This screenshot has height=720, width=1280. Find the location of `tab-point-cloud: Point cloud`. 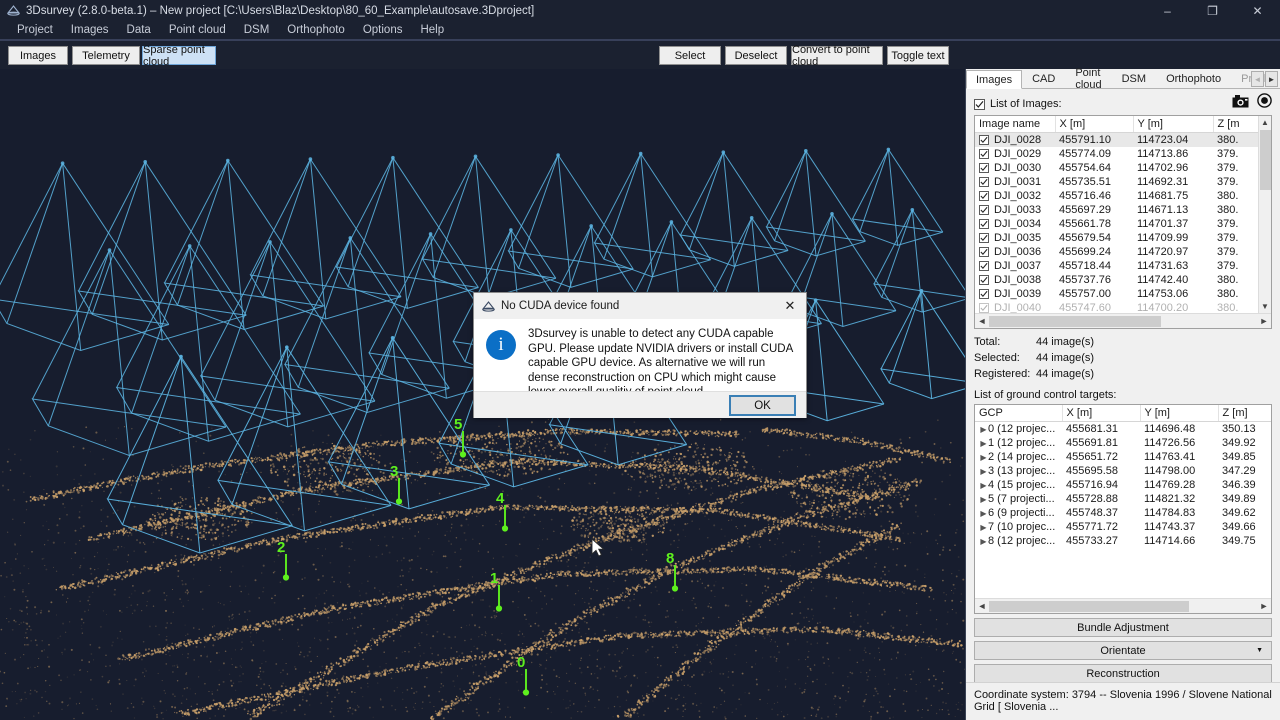

tab-point-cloud: Point cloud is located at coordinates (1088, 79).